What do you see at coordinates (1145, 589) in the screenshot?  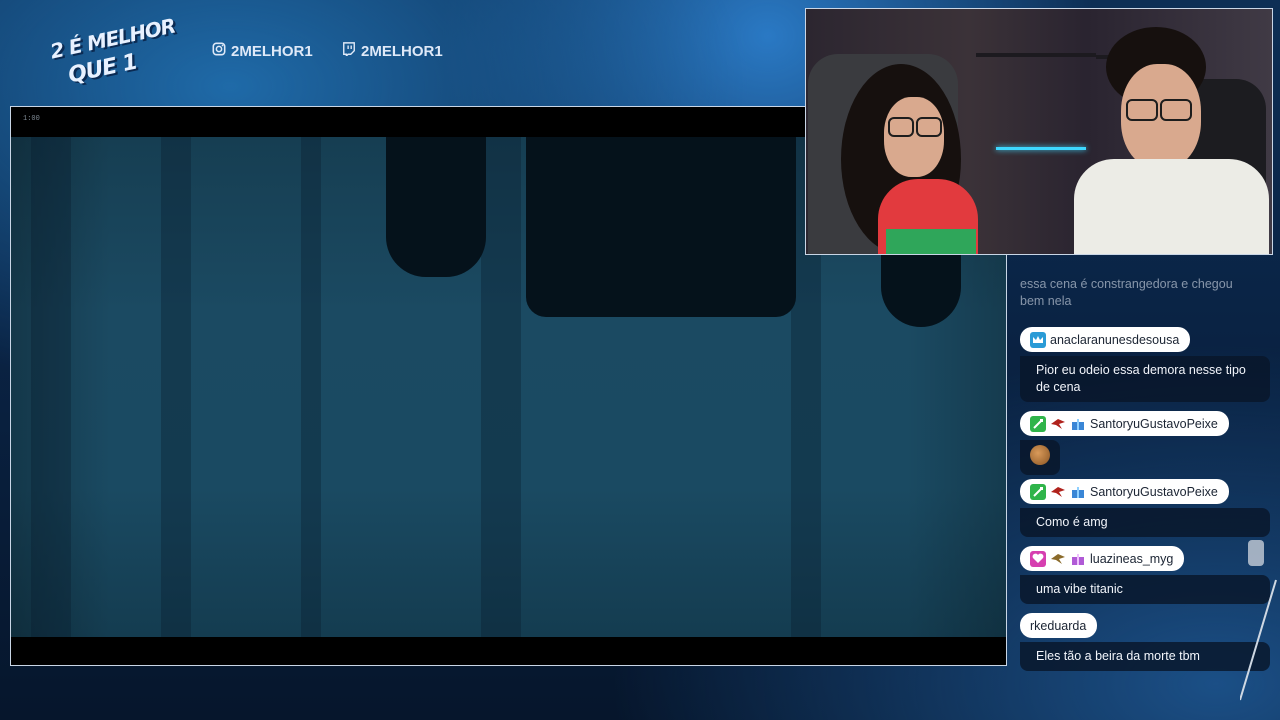 I see `chat-message-text: uma vibe titanic` at bounding box center [1145, 589].